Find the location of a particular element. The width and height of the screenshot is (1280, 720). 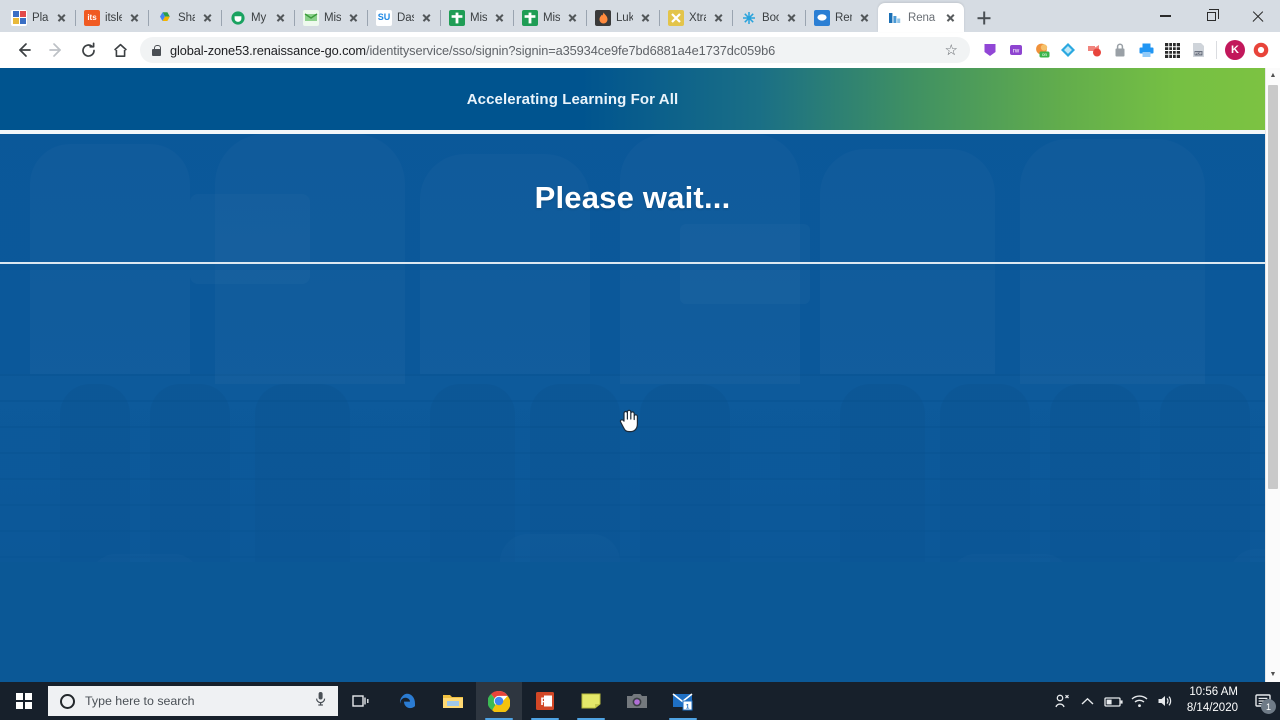

profile-avatar: K is located at coordinates (1235, 50).